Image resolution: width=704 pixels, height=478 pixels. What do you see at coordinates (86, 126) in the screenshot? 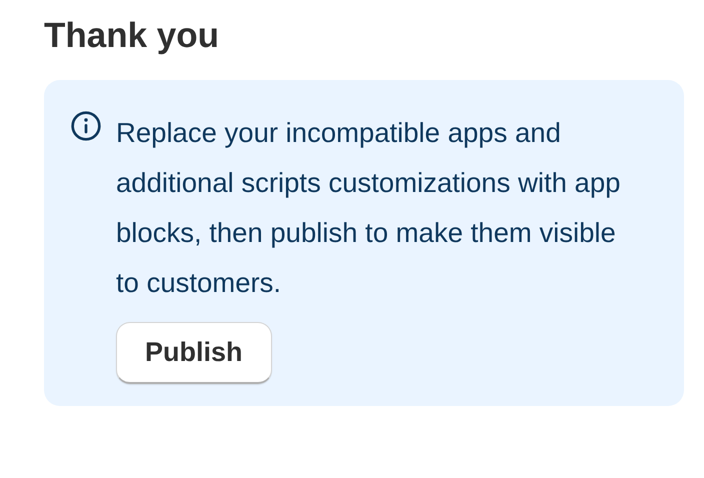
I see `info-icon` at bounding box center [86, 126].